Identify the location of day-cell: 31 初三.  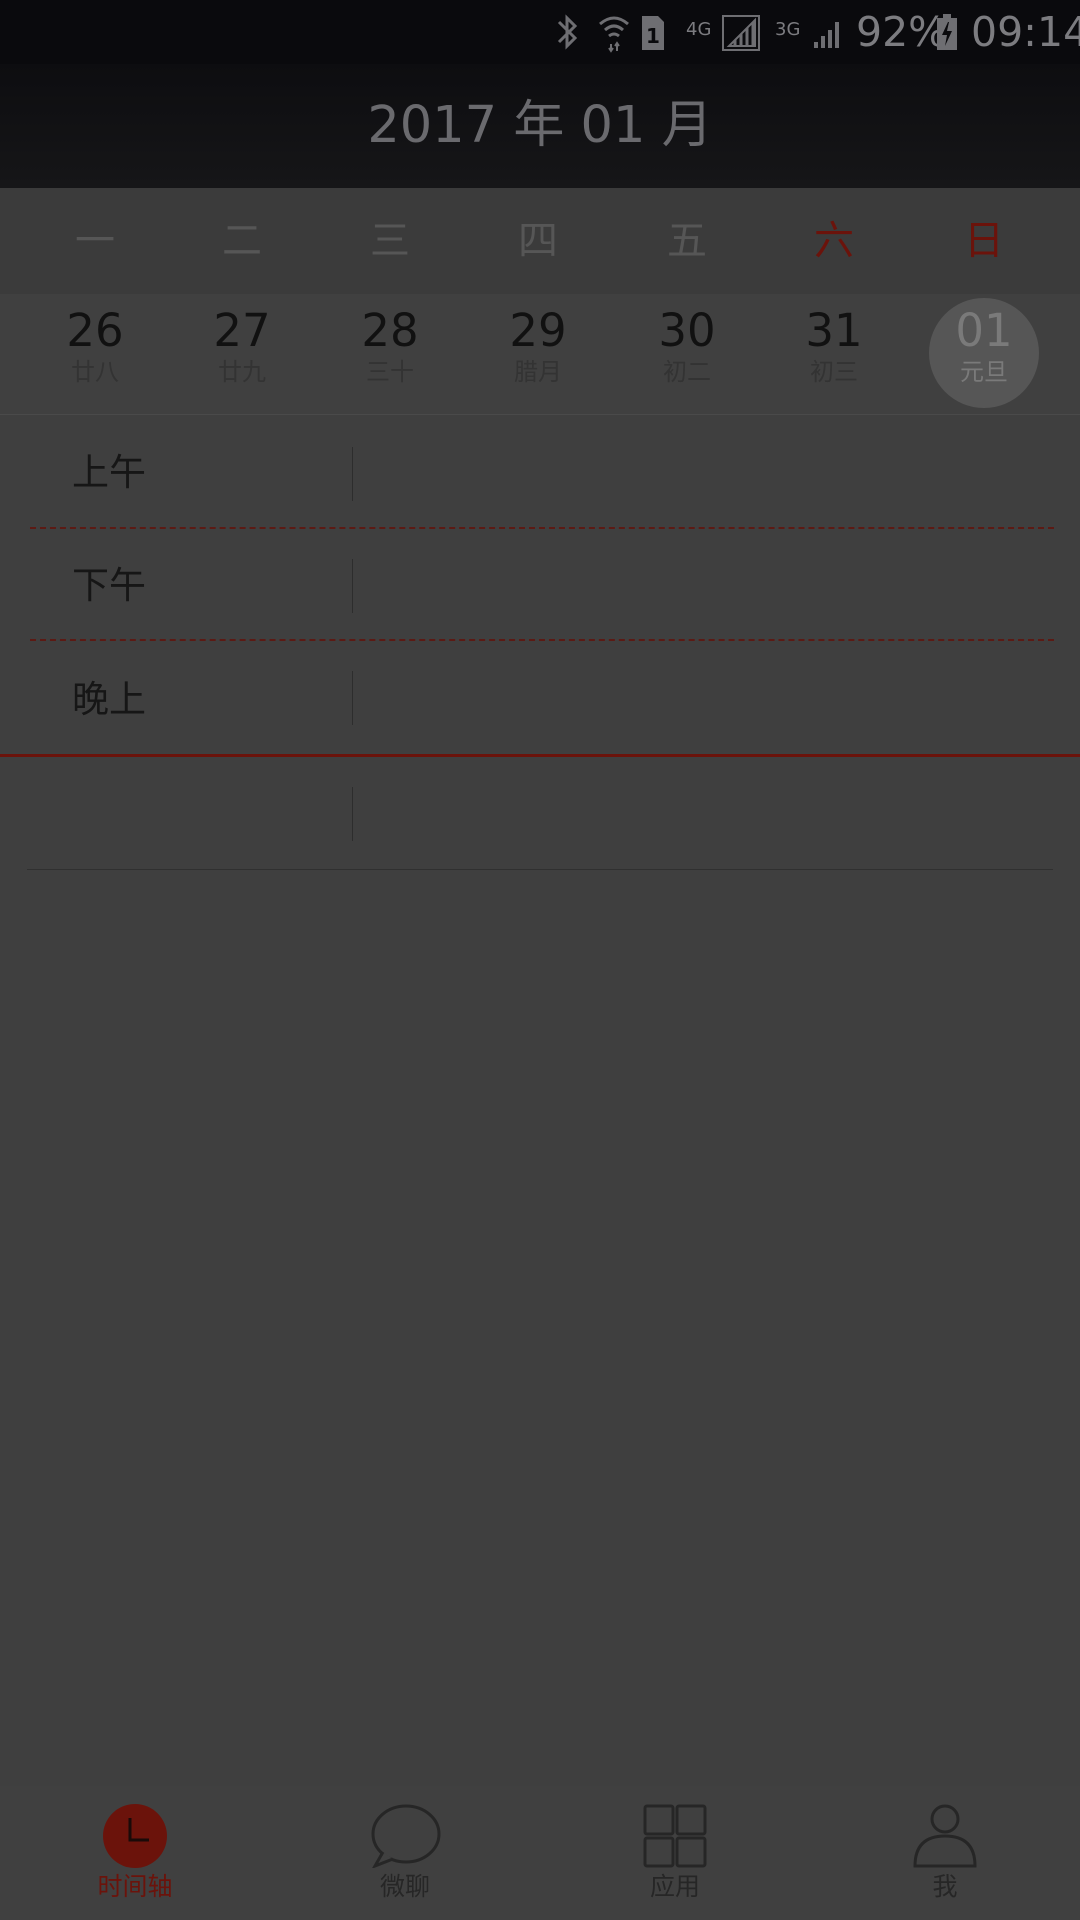
(834, 354).